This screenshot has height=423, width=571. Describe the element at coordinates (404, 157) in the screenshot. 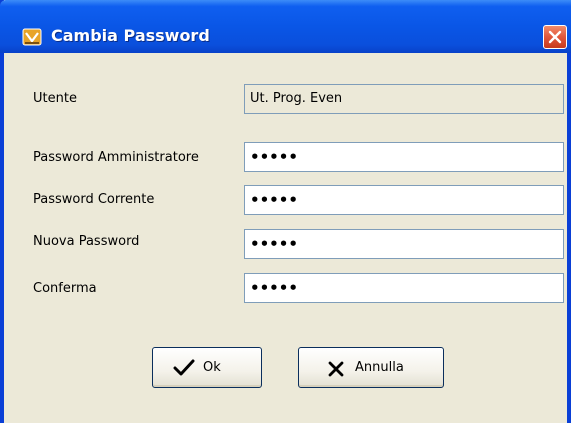

I see `admin-password-field: •••••` at that location.